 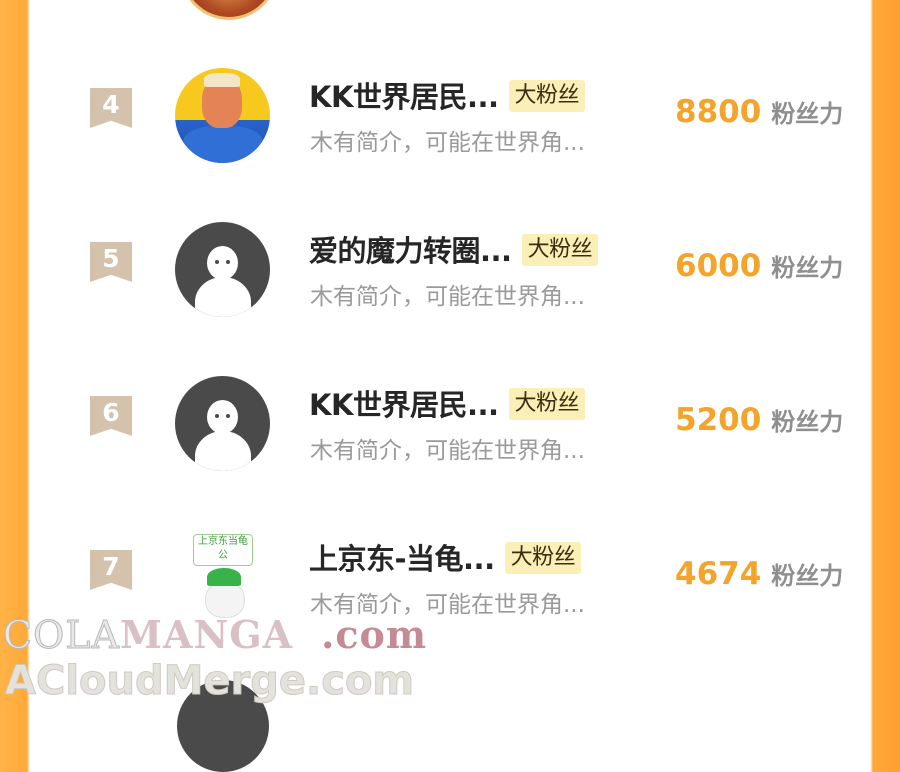 I want to click on rank-ribbon: 4, so click(x=111, y=108).